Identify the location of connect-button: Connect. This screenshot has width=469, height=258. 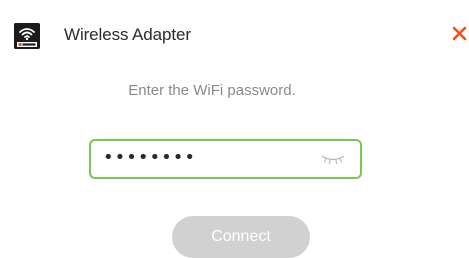
(241, 237).